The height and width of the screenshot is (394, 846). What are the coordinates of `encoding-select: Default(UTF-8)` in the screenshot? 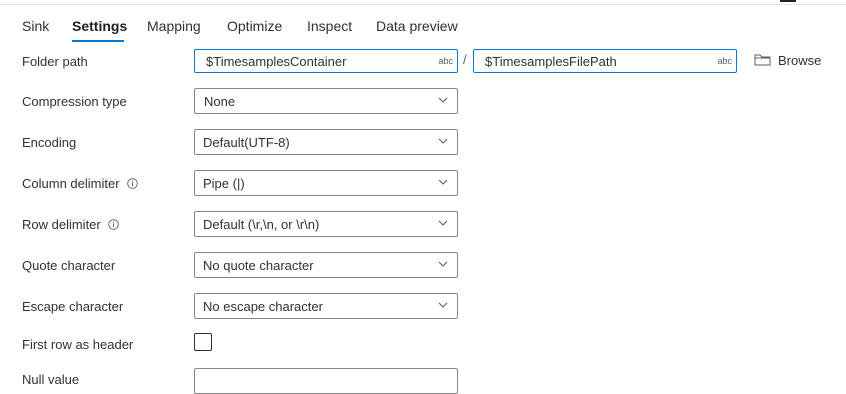 It's located at (326, 142).